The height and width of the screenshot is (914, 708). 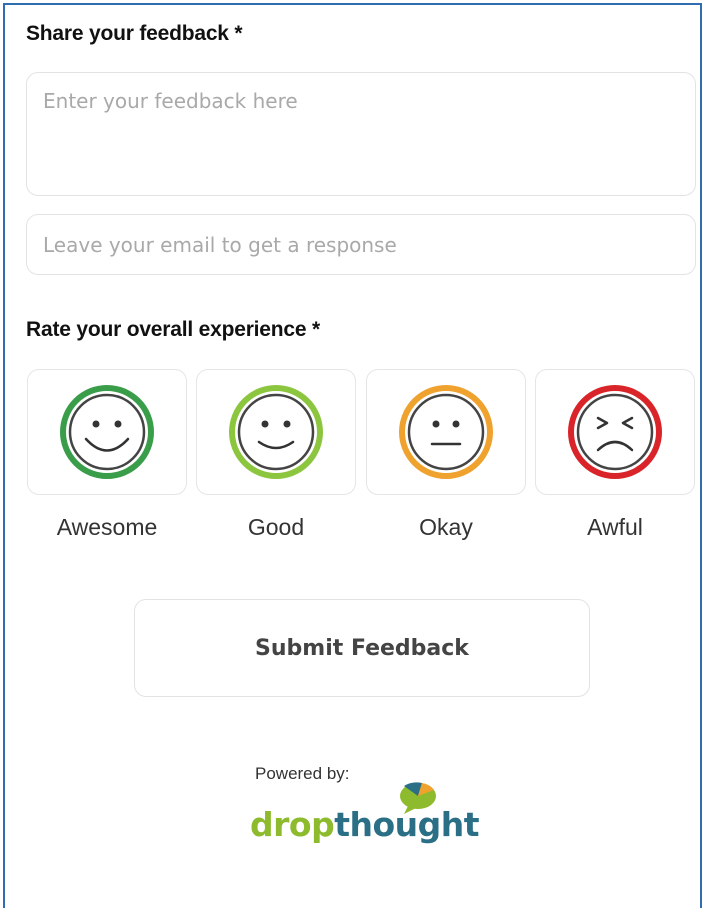 What do you see at coordinates (361, 244) in the screenshot?
I see `email-field` at bounding box center [361, 244].